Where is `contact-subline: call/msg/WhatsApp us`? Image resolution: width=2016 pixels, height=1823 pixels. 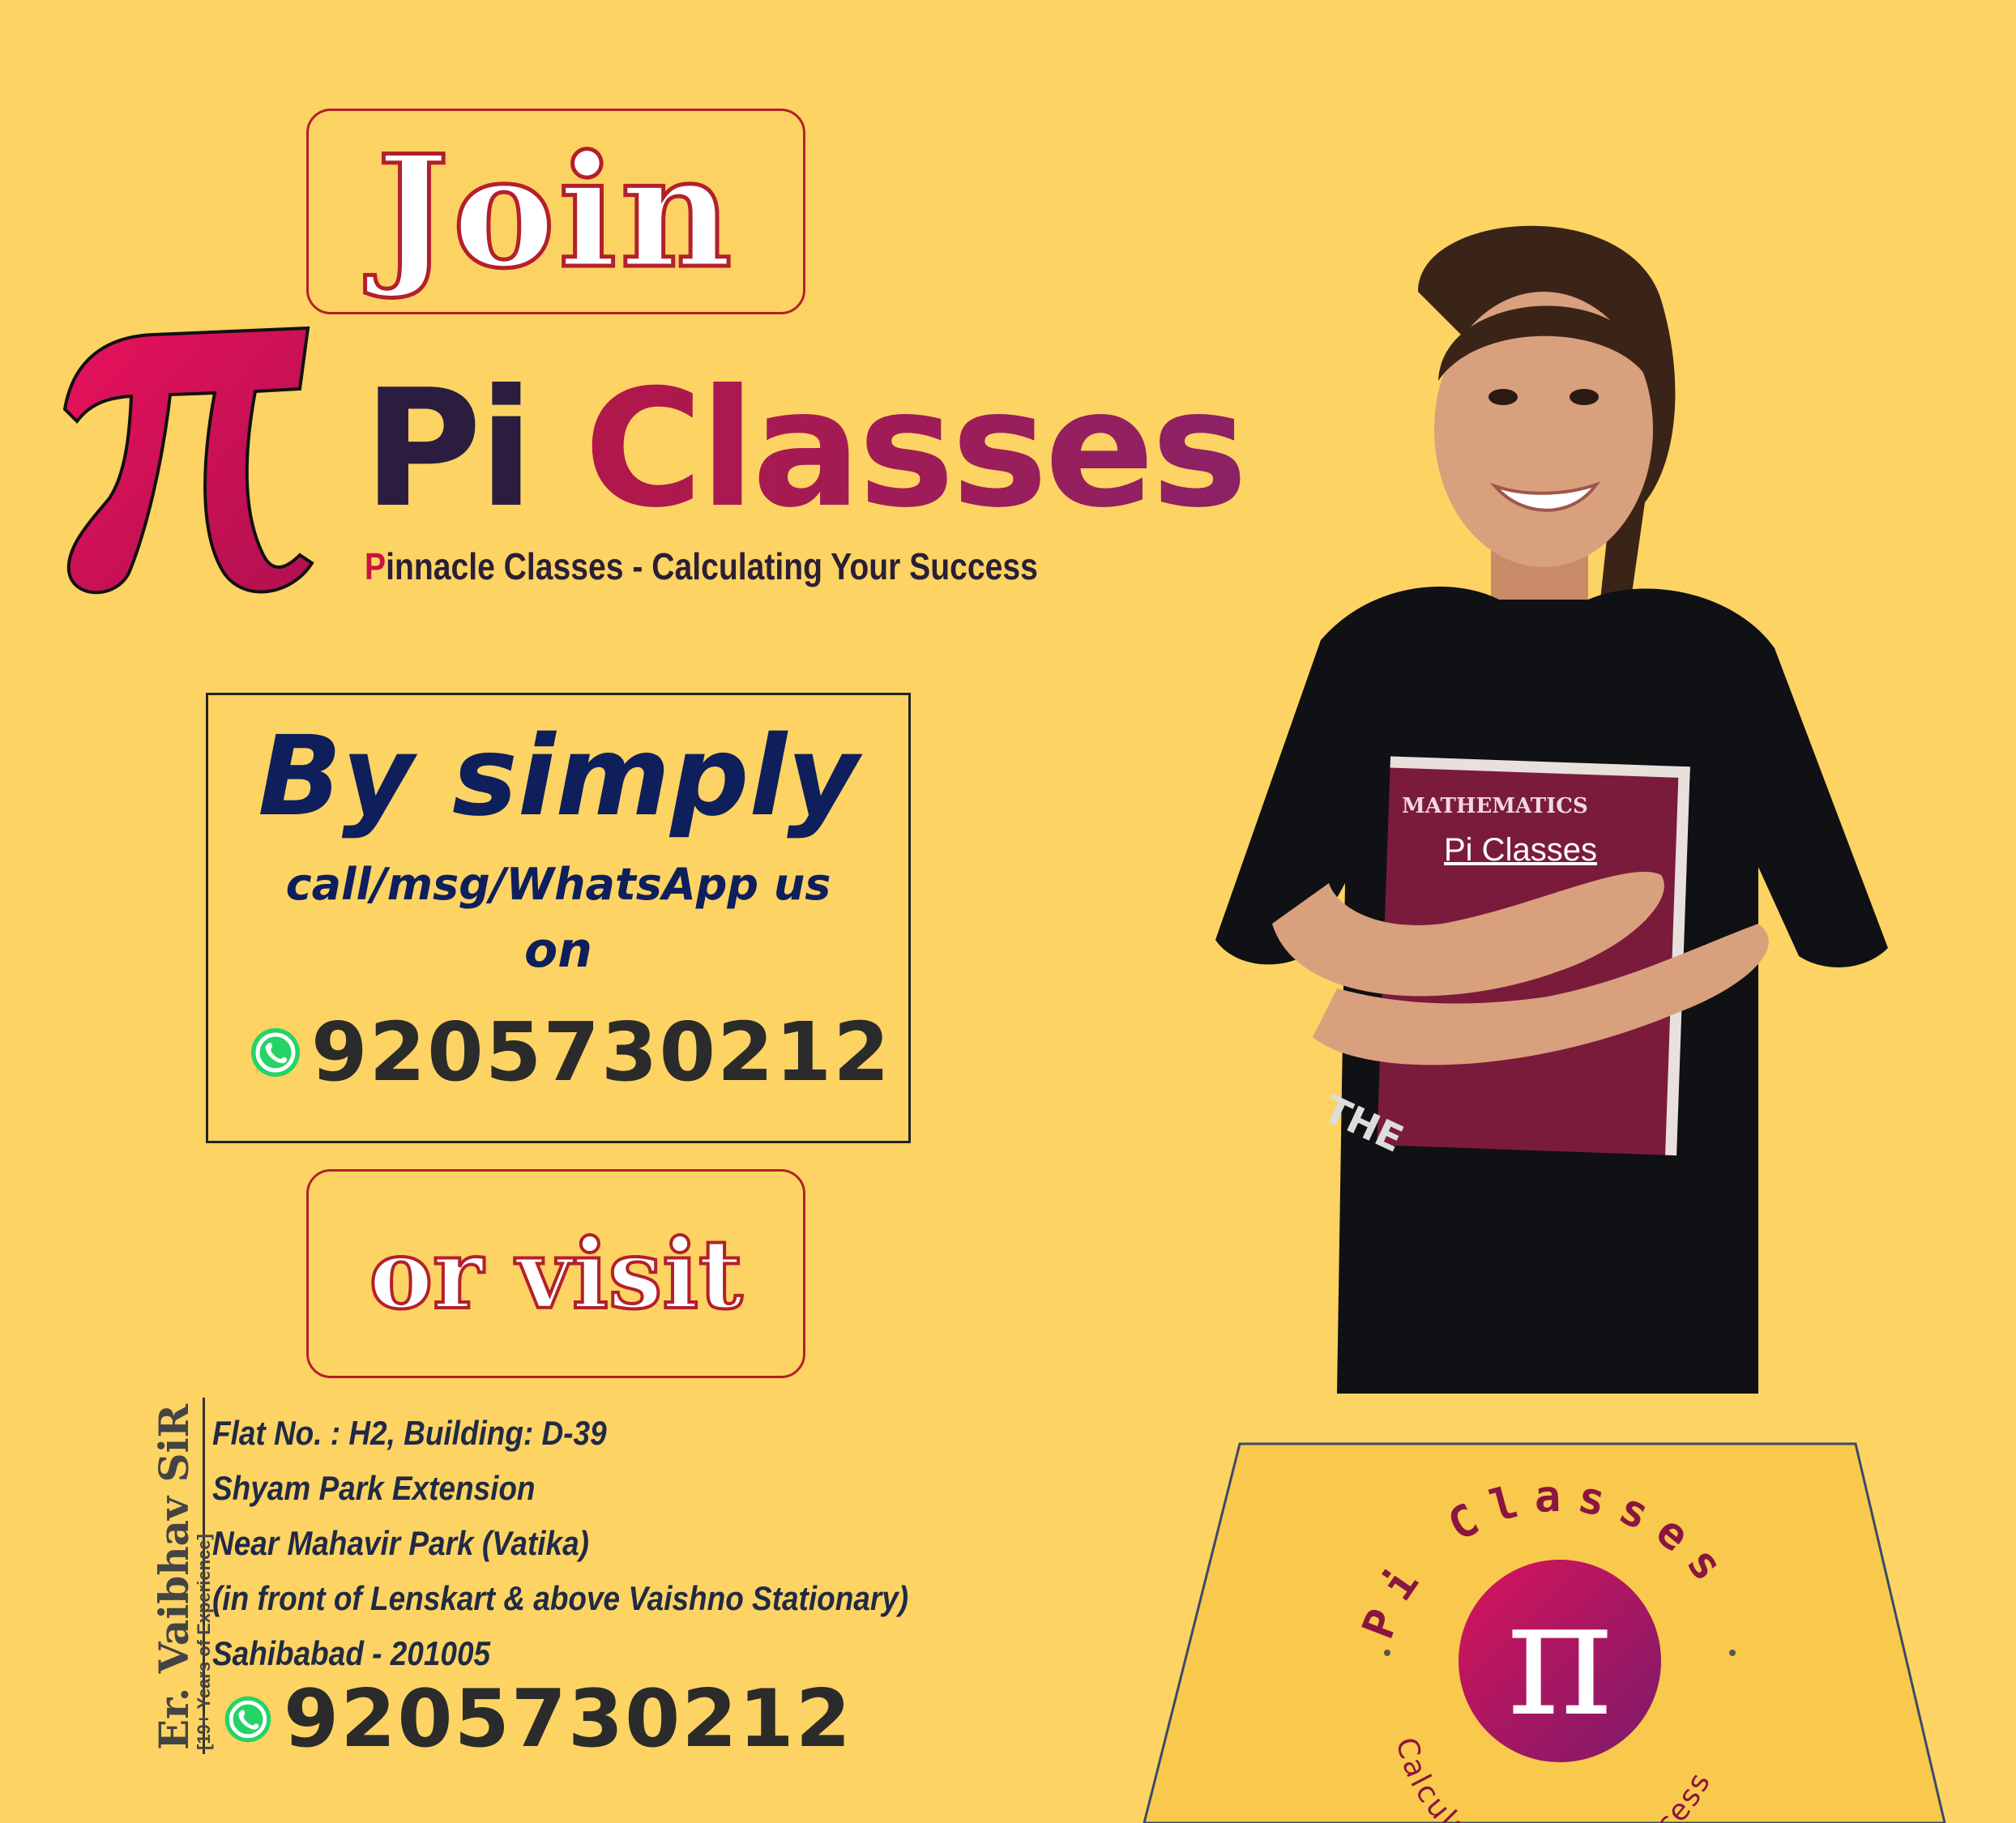 contact-subline: call/msg/WhatsApp us is located at coordinates (558, 884).